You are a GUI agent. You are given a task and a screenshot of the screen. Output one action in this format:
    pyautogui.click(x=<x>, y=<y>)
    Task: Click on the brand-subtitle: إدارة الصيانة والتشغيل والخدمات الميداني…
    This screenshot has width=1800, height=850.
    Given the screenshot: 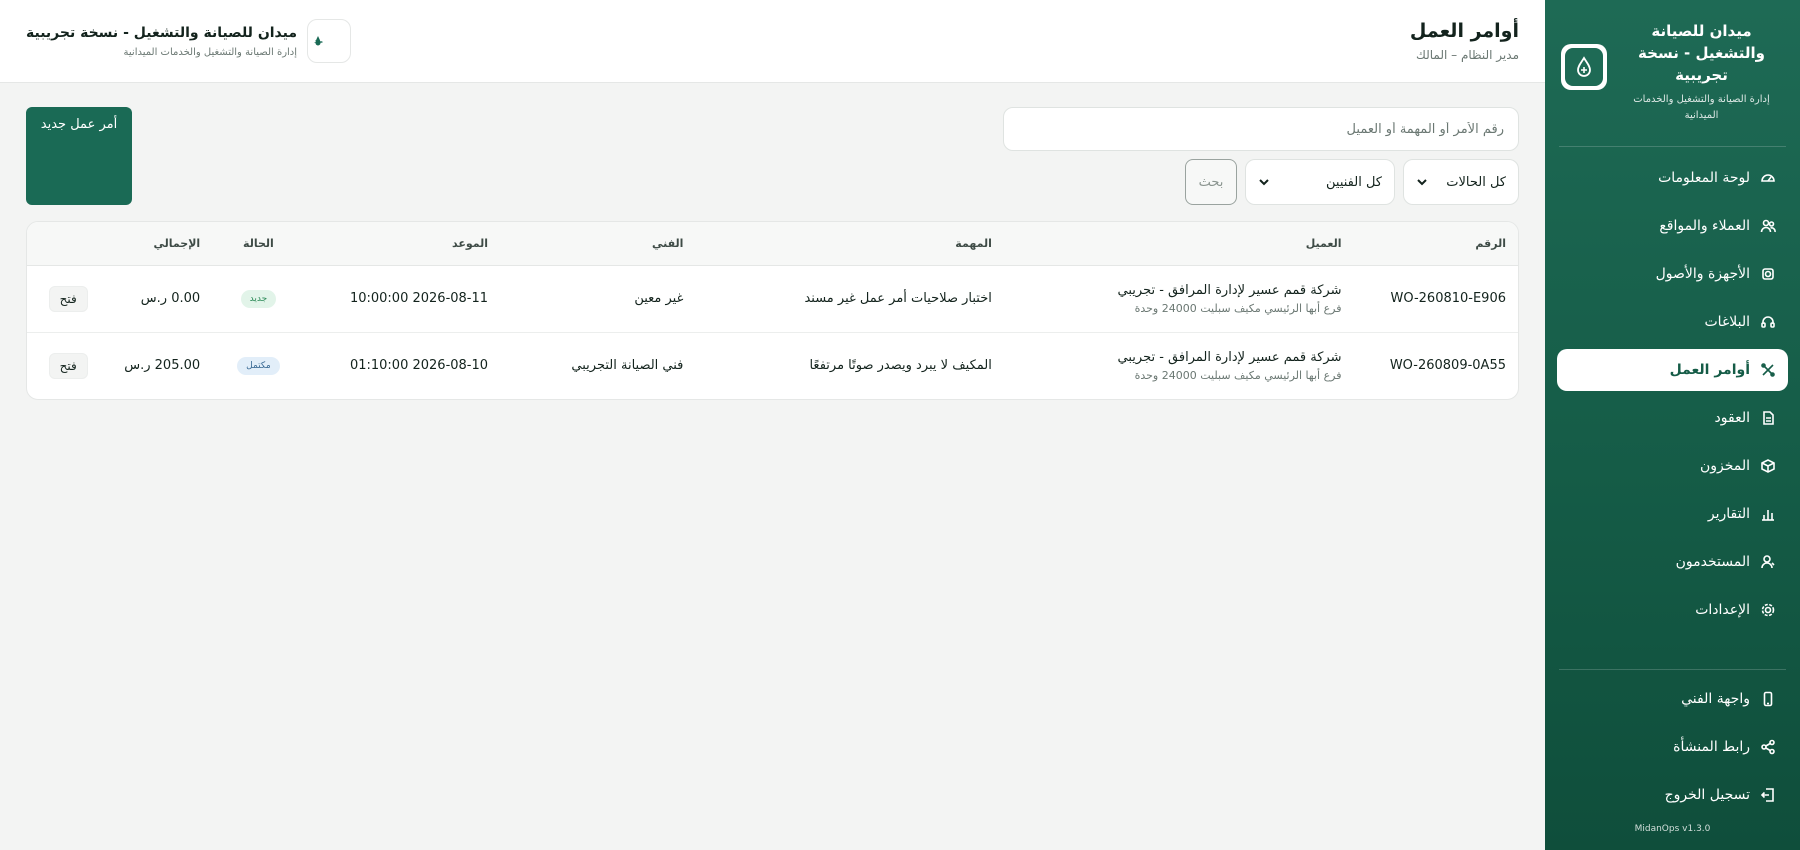 What is the action you would take?
    pyautogui.click(x=1701, y=107)
    